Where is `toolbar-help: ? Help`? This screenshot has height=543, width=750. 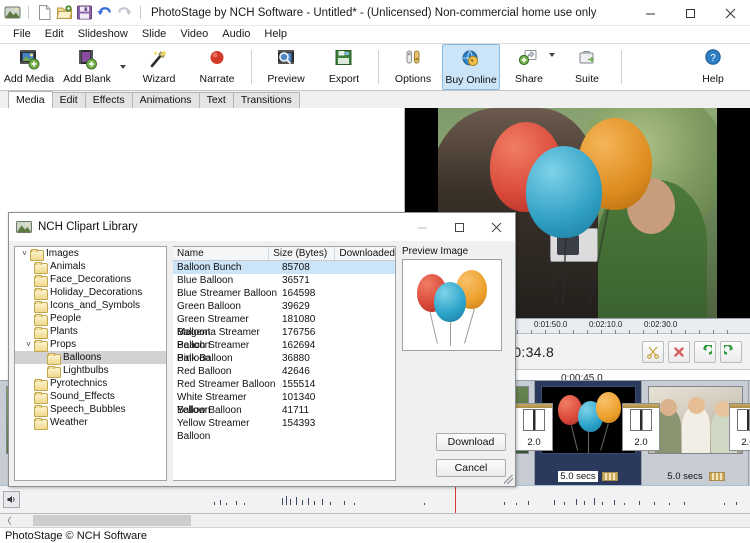
toolbar-help: ? Help is located at coordinates (713, 67).